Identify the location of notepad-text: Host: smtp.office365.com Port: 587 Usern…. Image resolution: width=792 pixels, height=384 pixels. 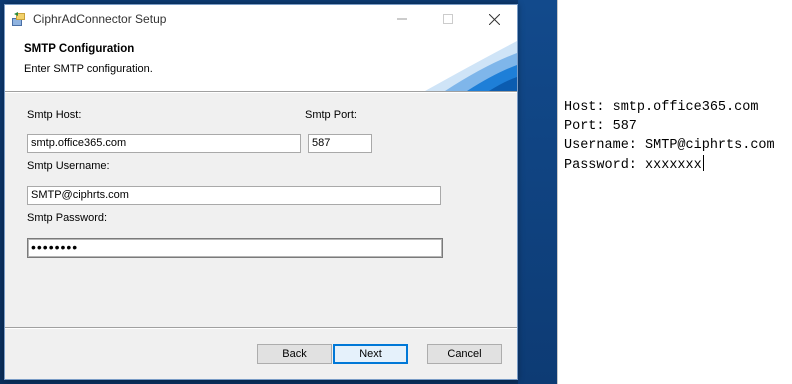
(669, 136).